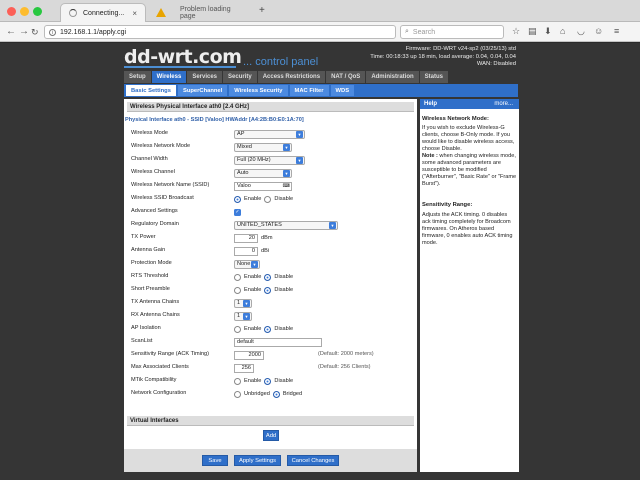 The width and height of the screenshot is (640, 480). Describe the element at coordinates (616, 31) in the screenshot. I see `menu-icon: ≡` at that location.